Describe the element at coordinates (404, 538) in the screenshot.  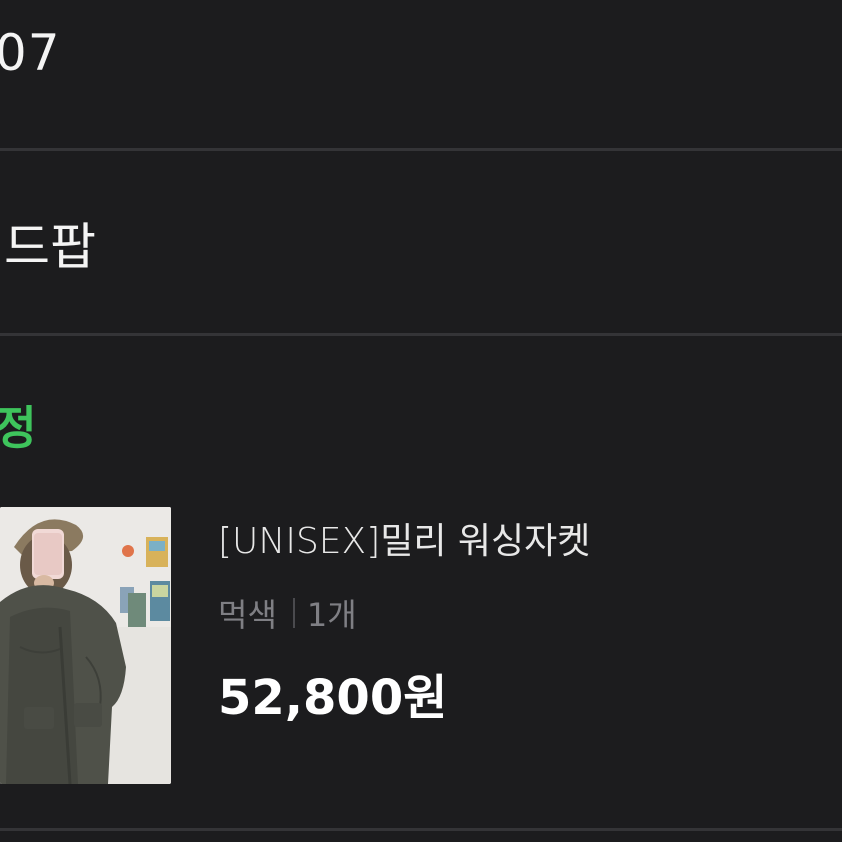
I see `product-name: [UNISEX]밀리 워싱자켓` at that location.